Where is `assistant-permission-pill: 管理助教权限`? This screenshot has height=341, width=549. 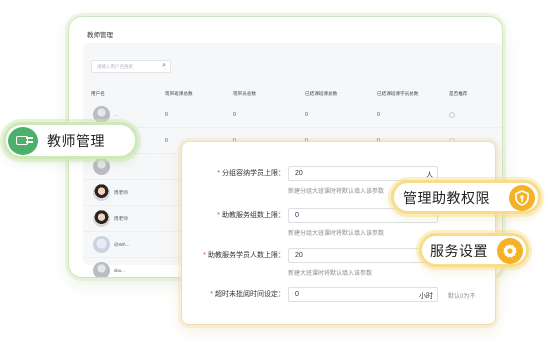 assistant-permission-pill: 管理助教权限 is located at coordinates (466, 197).